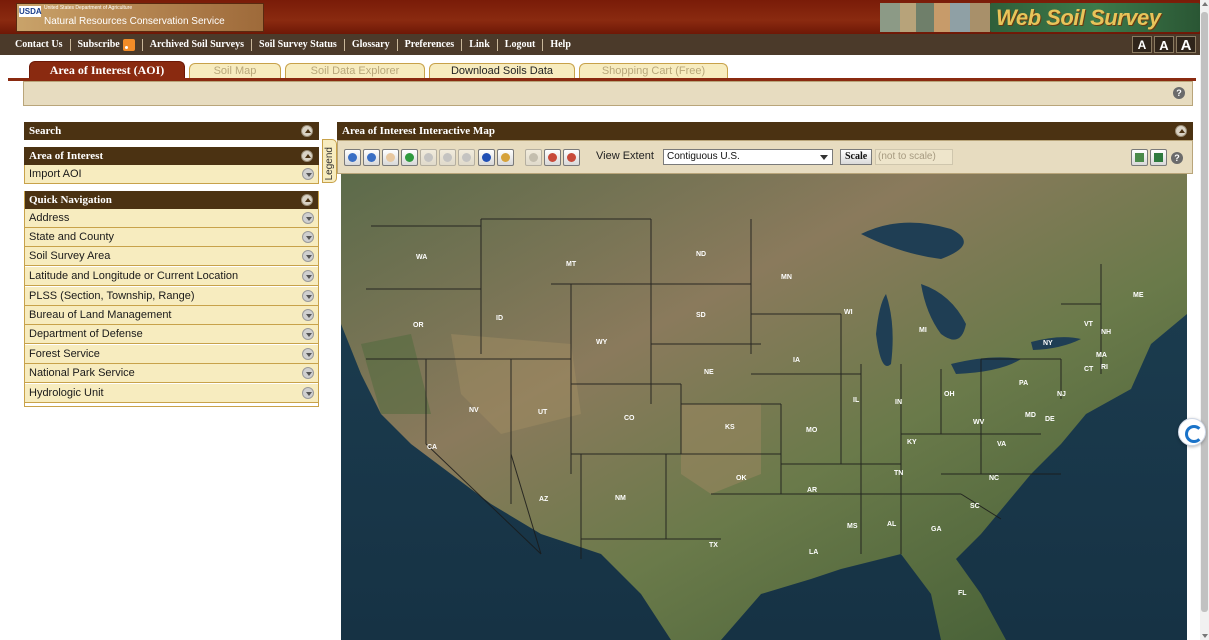 This screenshot has height=640, width=1209. I want to click on agency-name: Natural Resources Conservation Service, so click(134, 21).